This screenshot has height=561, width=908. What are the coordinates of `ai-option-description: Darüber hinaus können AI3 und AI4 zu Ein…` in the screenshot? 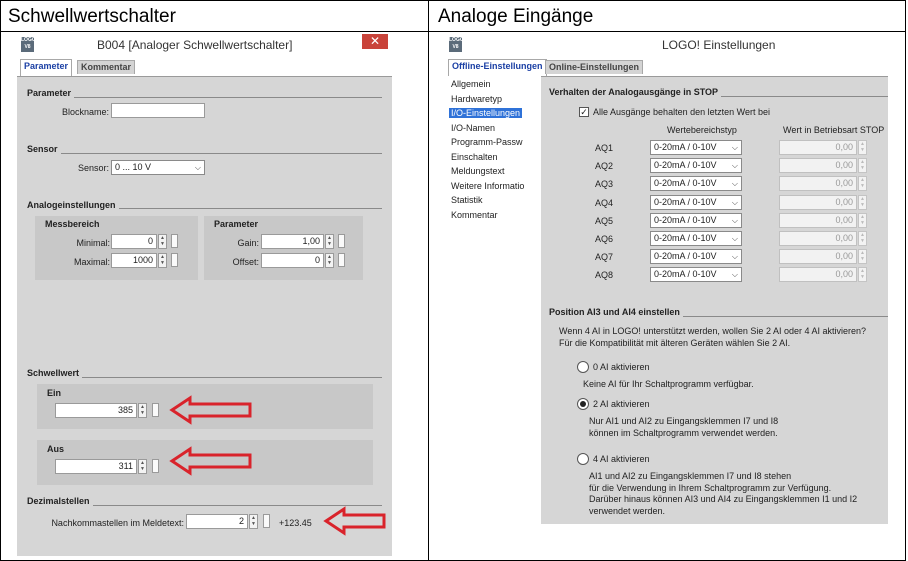 It's located at (723, 499).